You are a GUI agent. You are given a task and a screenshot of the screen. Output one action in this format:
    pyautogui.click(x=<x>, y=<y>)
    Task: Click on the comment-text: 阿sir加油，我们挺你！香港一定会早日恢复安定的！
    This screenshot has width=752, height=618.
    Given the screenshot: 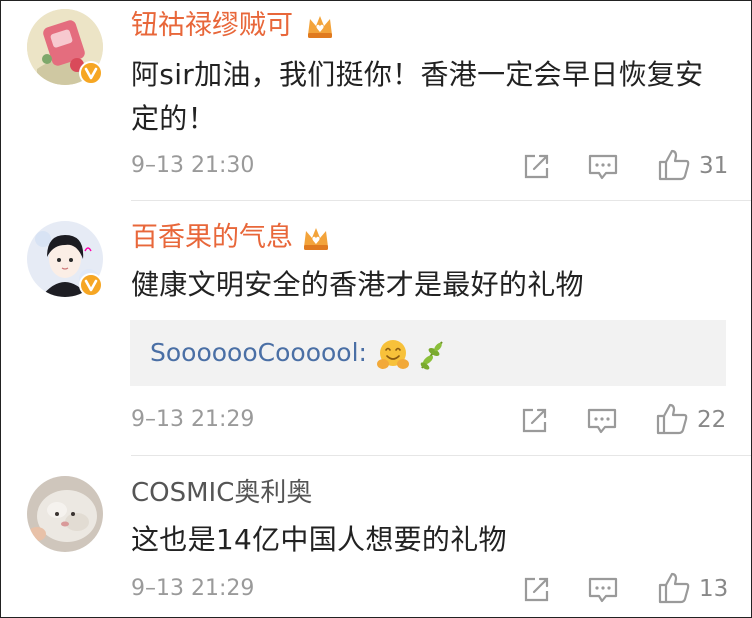 What is the action you would take?
    pyautogui.click(x=417, y=96)
    